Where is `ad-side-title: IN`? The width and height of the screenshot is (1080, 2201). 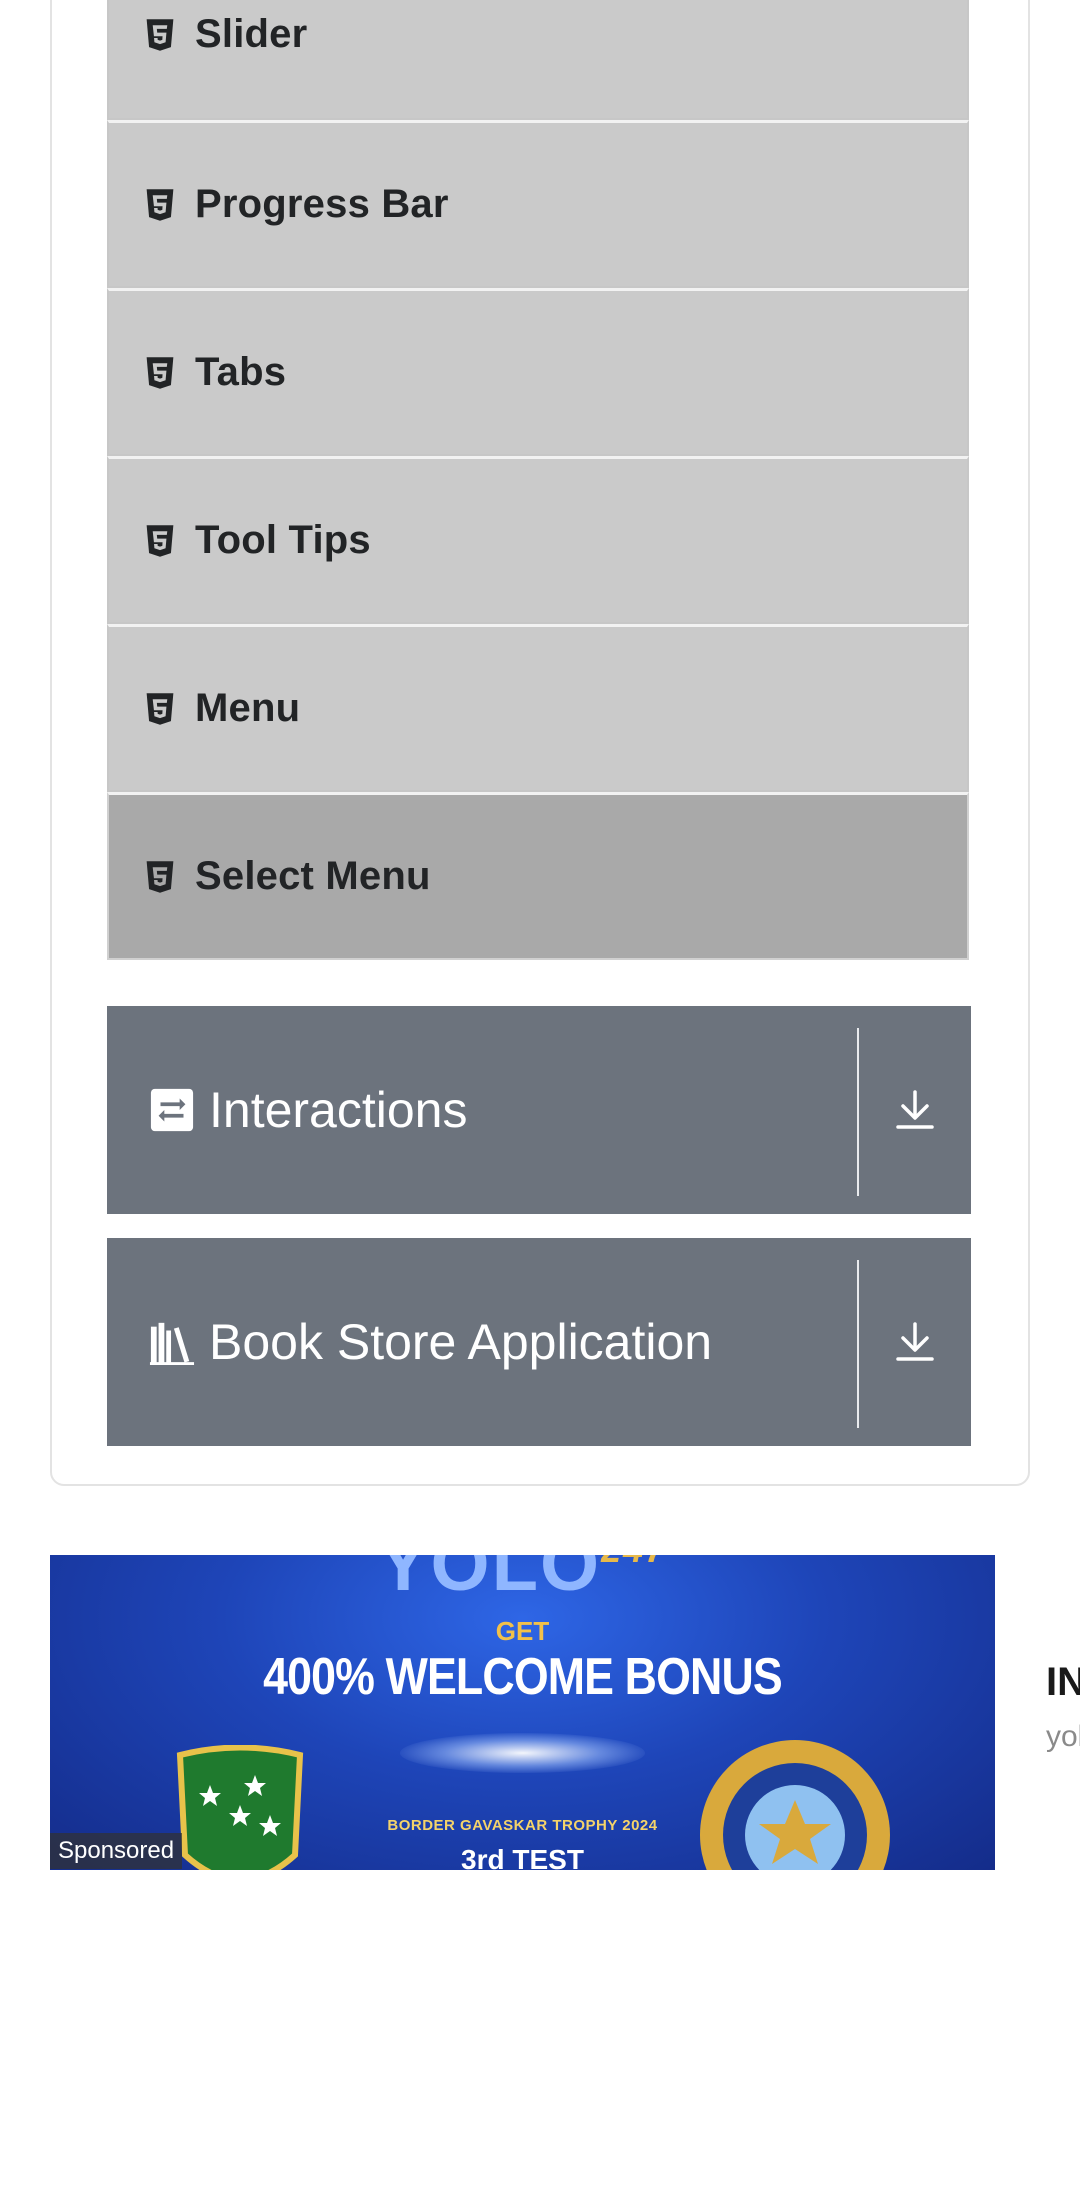 ad-side-title: IN is located at coordinates (1063, 1682).